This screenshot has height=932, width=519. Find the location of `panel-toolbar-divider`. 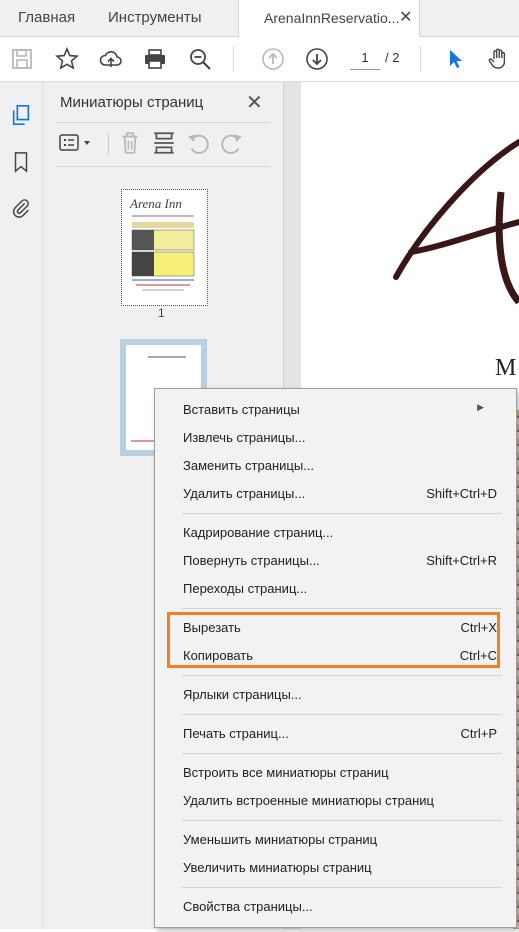

panel-toolbar-divider is located at coordinates (108, 144).